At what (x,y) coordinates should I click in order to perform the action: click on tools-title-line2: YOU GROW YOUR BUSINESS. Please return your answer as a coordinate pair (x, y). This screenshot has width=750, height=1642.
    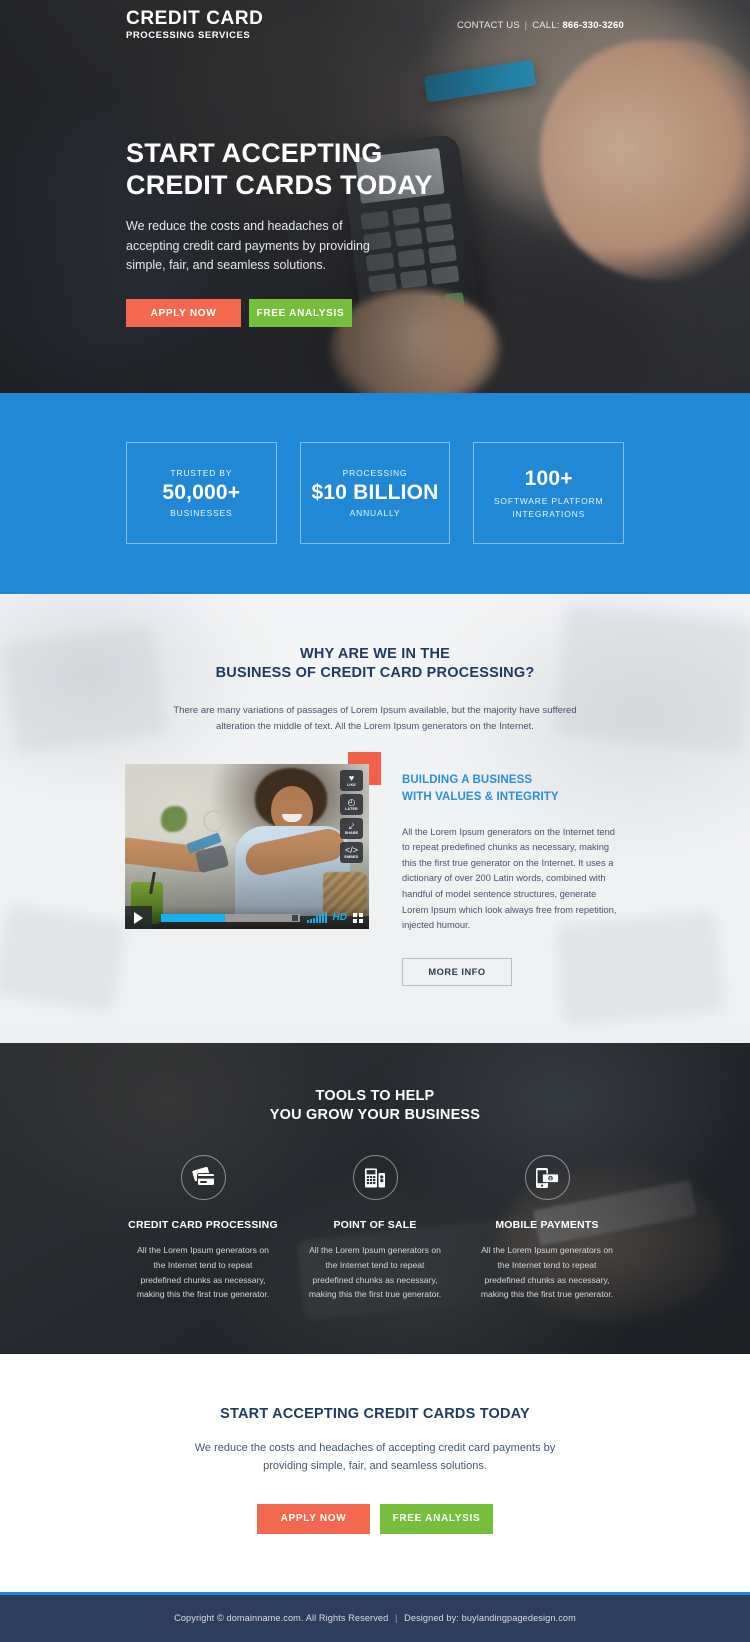
    Looking at the image, I should click on (375, 1115).